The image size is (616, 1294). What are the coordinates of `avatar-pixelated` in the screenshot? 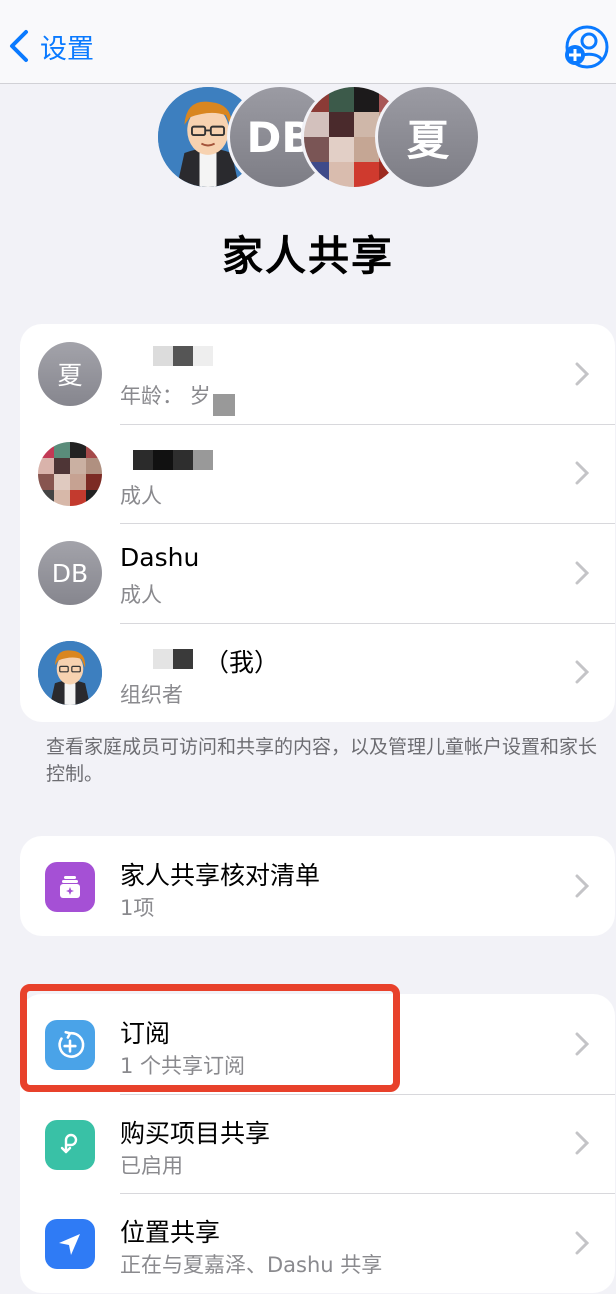 It's located at (70, 473).